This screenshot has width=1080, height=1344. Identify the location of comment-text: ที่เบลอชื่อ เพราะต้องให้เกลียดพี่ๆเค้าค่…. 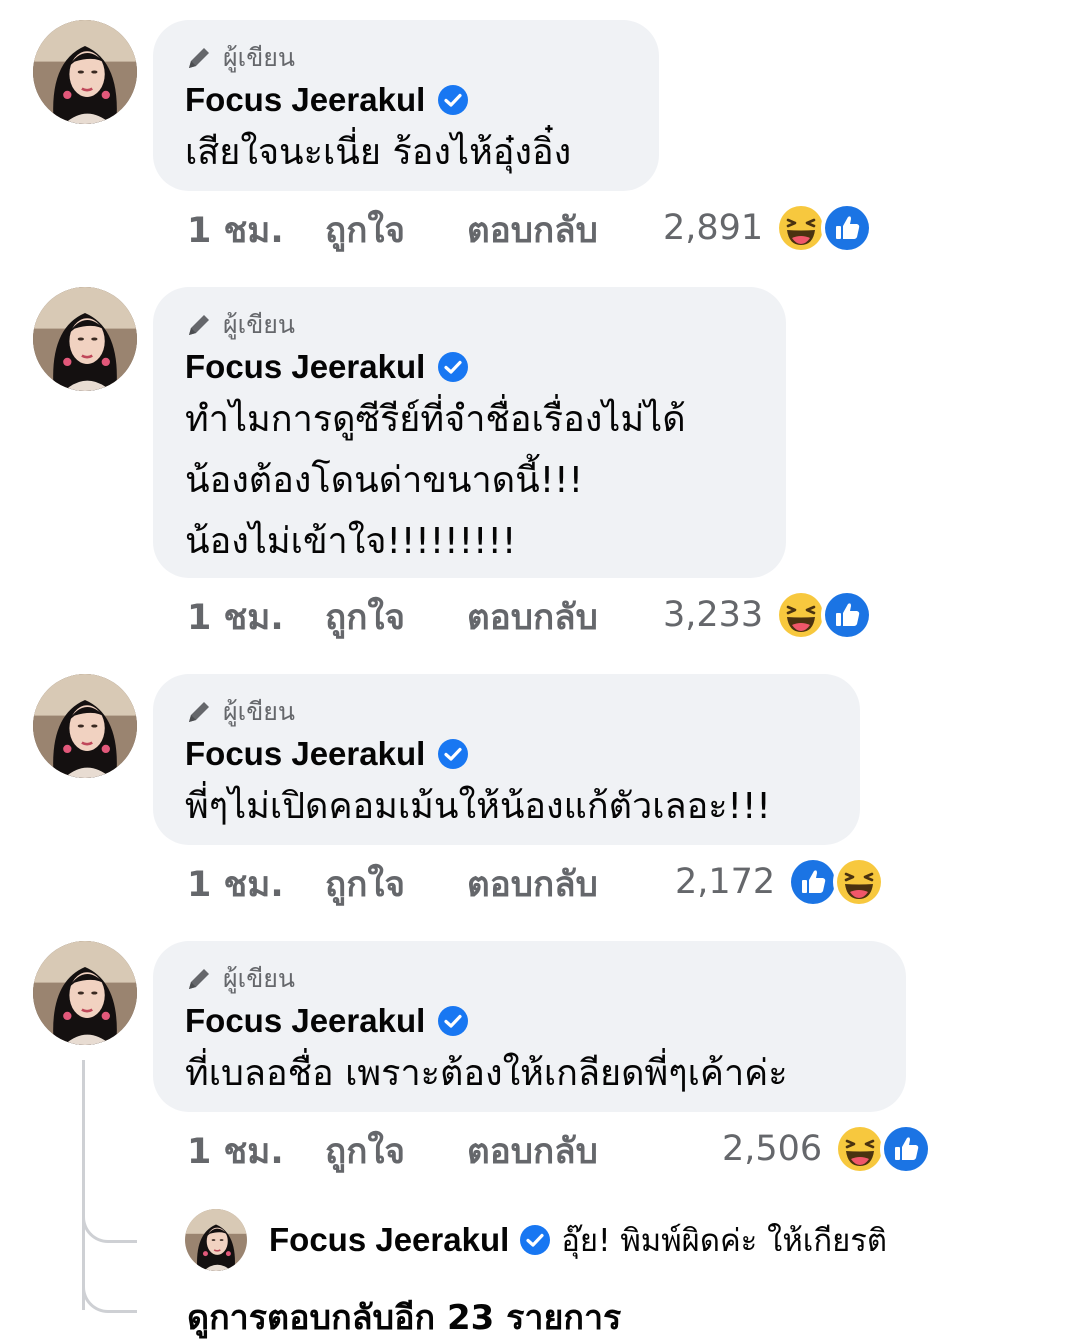
(486, 1073).